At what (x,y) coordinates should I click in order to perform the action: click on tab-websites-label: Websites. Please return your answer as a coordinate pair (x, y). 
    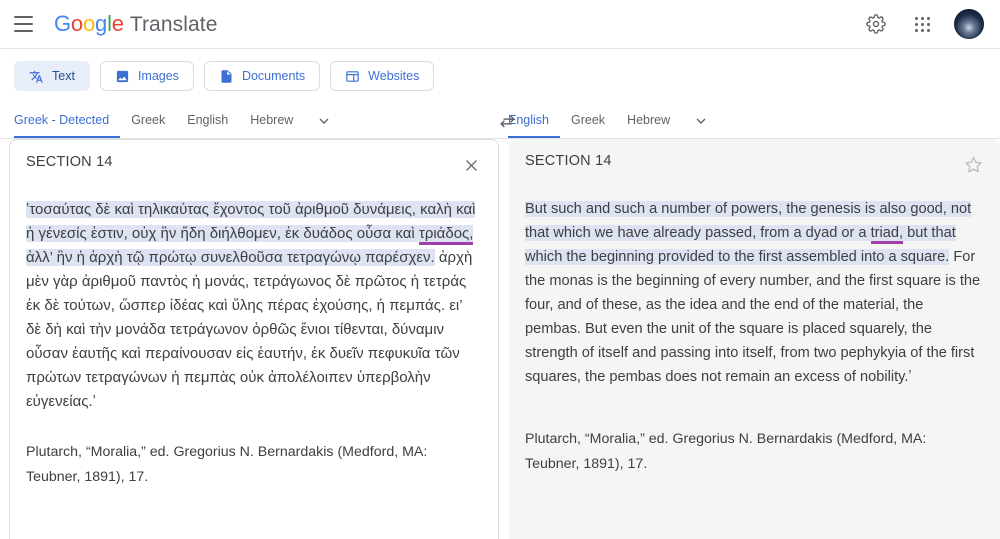
    Looking at the image, I should click on (394, 76).